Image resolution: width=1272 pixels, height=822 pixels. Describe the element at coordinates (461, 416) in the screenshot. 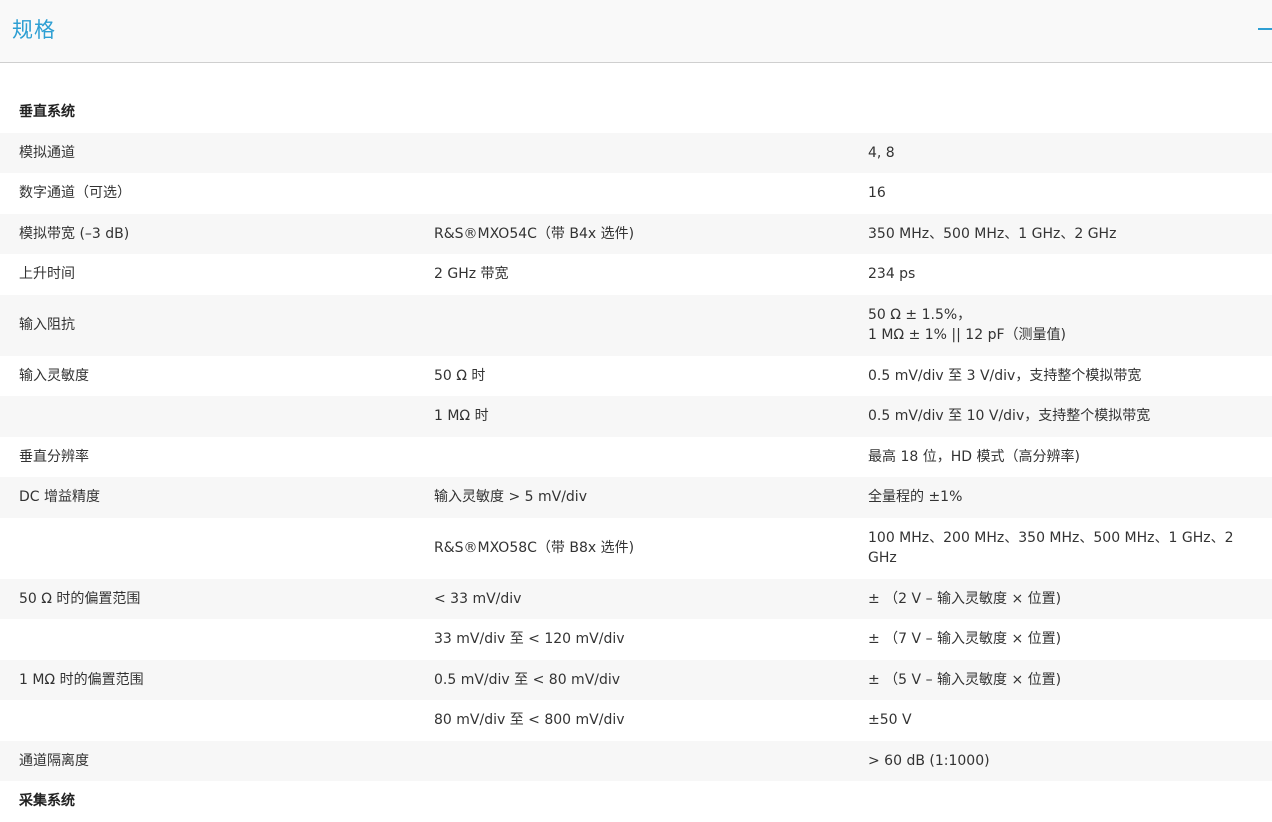

I see `param-condition: 1 MΩ 时` at that location.